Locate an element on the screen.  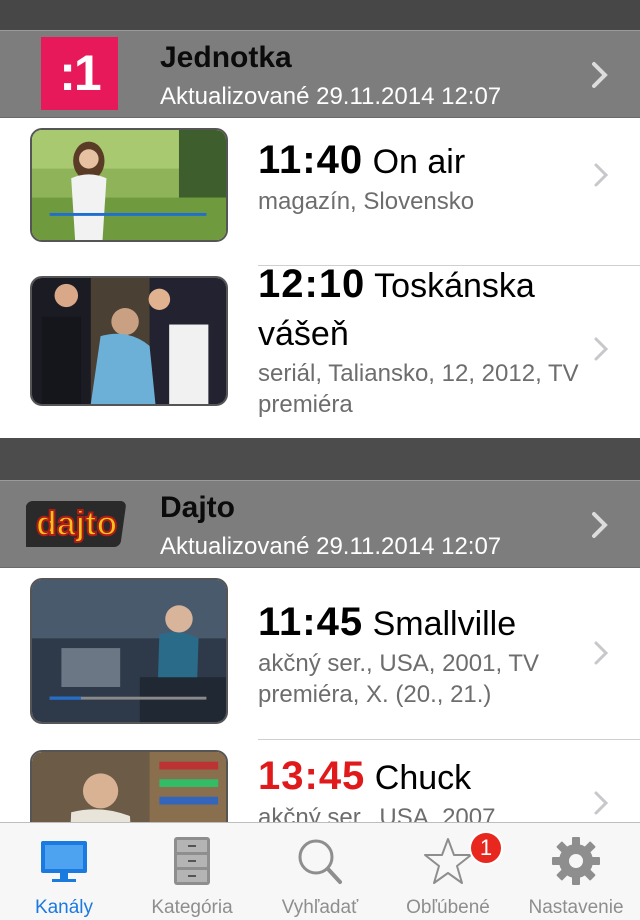
tab-label: Vyhľadať is located at coordinates (320, 907).